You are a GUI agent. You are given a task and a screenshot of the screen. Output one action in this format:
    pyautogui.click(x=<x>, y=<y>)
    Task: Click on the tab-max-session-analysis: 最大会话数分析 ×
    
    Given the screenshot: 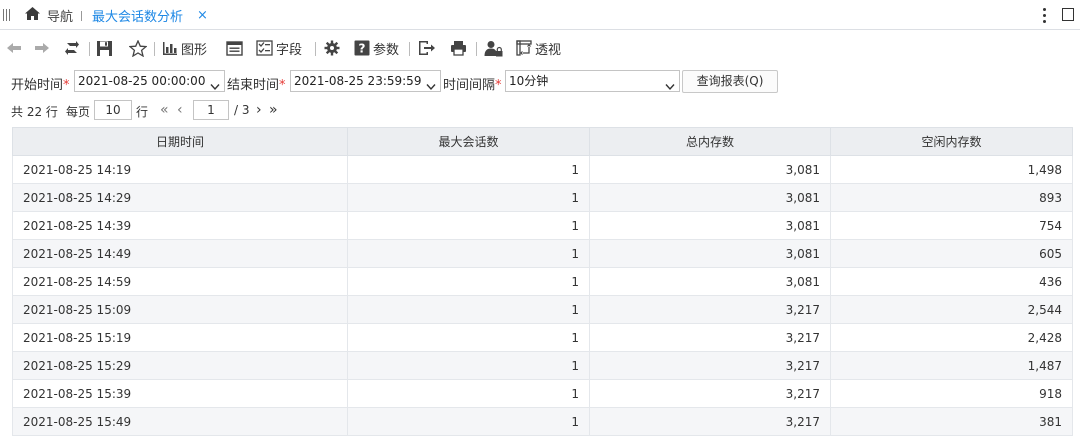 What is the action you would take?
    pyautogui.click(x=150, y=15)
    